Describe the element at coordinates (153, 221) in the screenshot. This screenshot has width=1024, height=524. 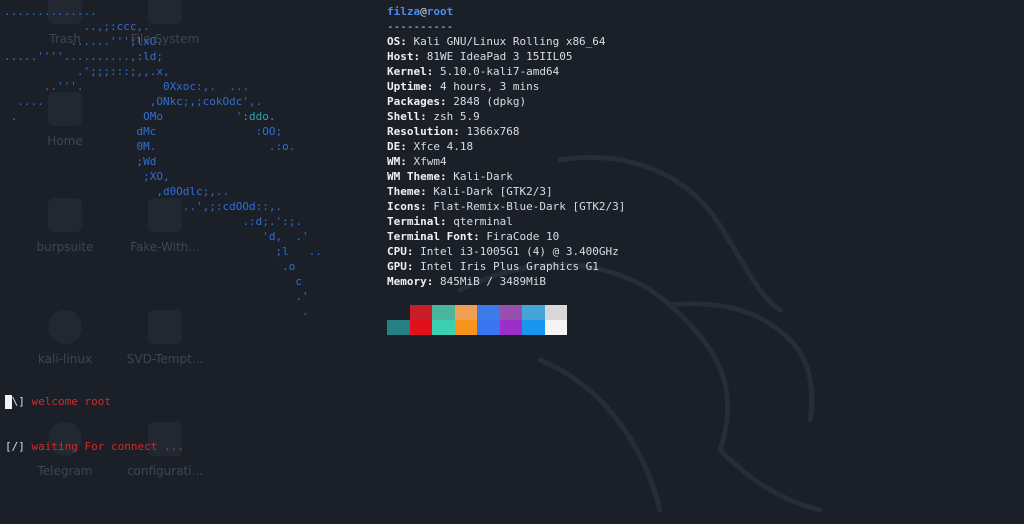
I see `ascii-line: .:d;.':;.` at that location.